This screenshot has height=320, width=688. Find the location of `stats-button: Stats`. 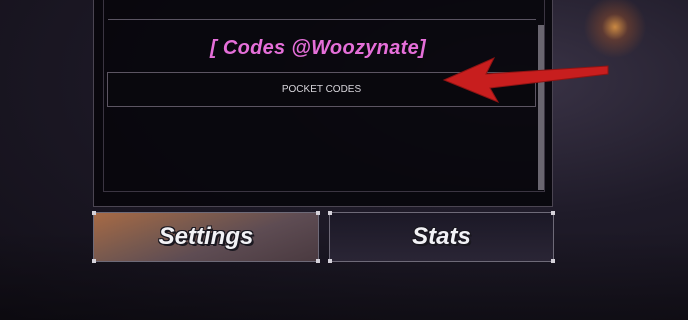

stats-button: Stats is located at coordinates (441, 237).